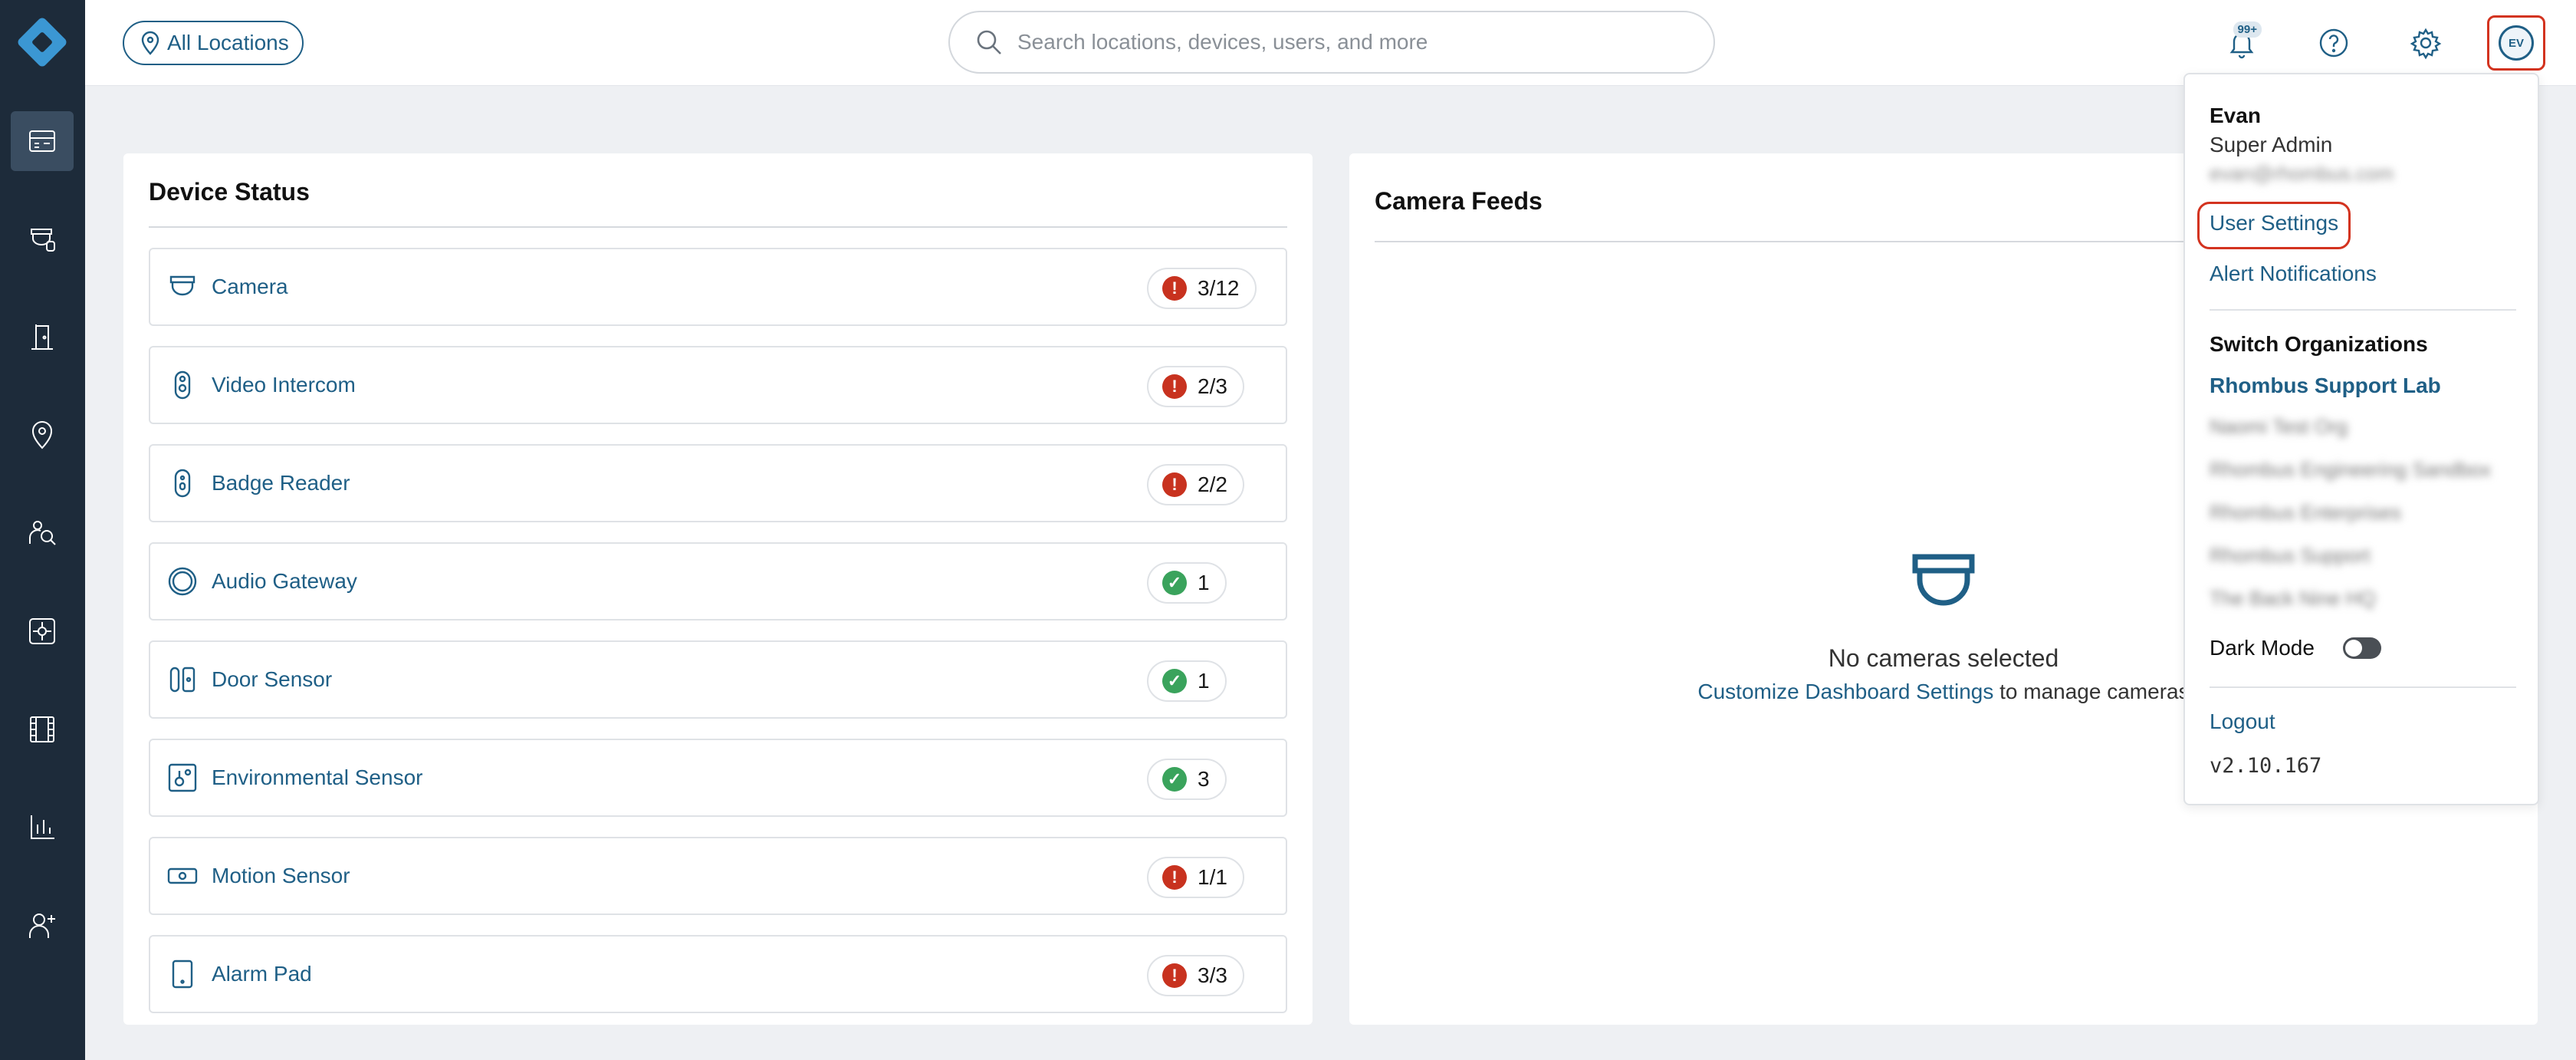  I want to click on device-row-environmental-sensor: Environmental Sensor ✓ 3, so click(718, 778).